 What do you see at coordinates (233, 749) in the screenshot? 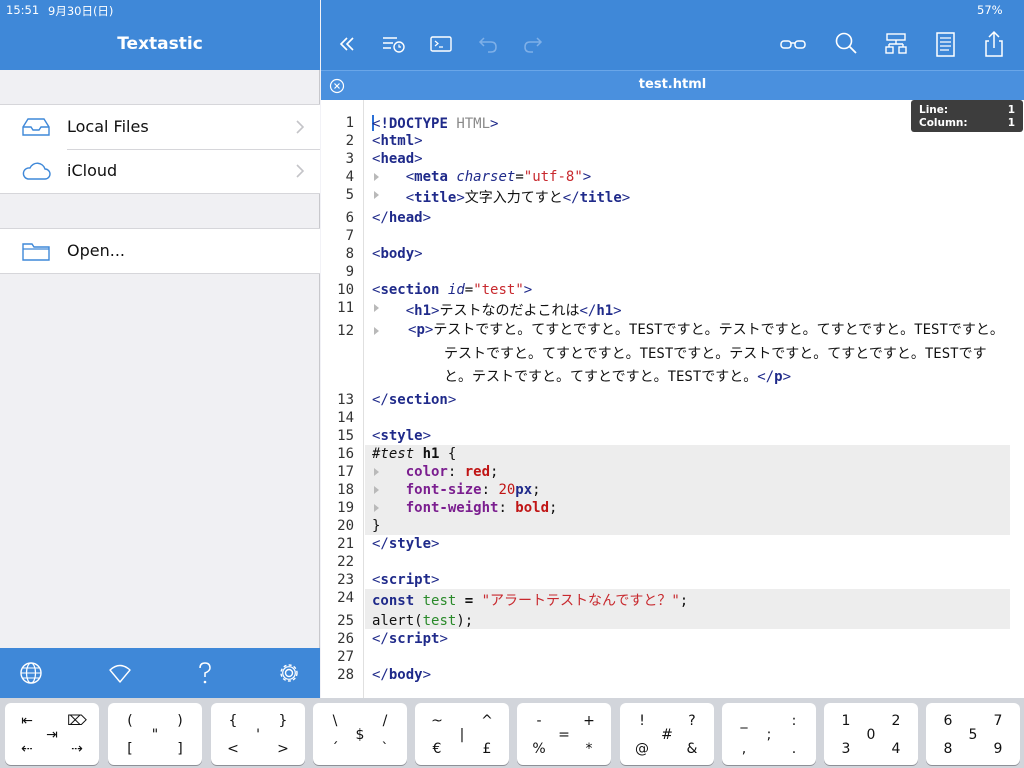
I see `key-char: <` at bounding box center [233, 749].